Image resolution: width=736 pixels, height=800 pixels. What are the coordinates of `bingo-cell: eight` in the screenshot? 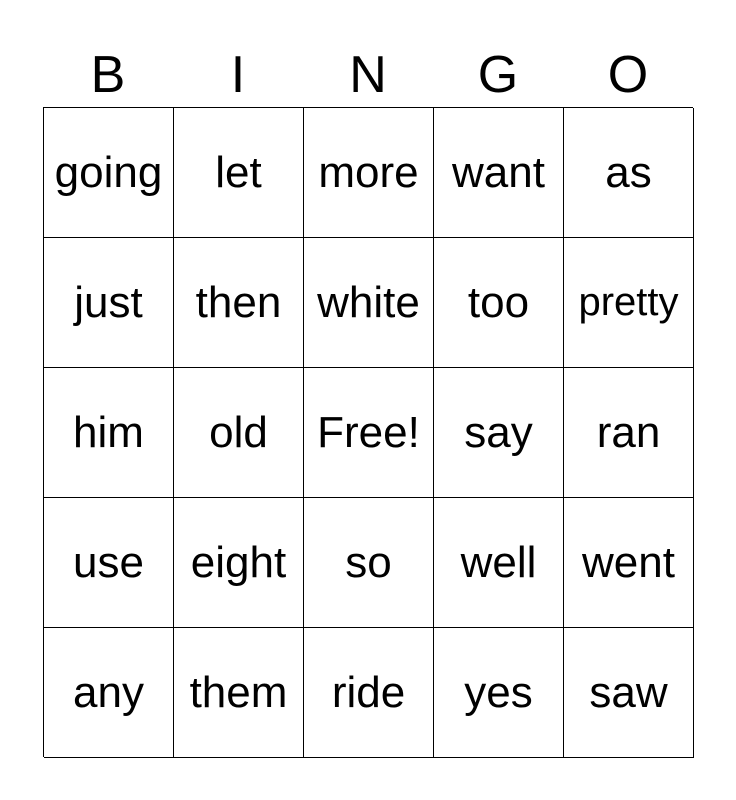 It's located at (239, 563).